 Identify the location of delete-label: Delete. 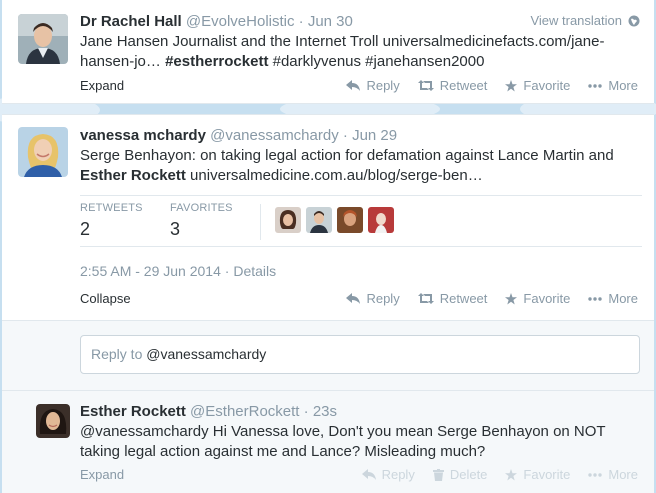
(468, 474).